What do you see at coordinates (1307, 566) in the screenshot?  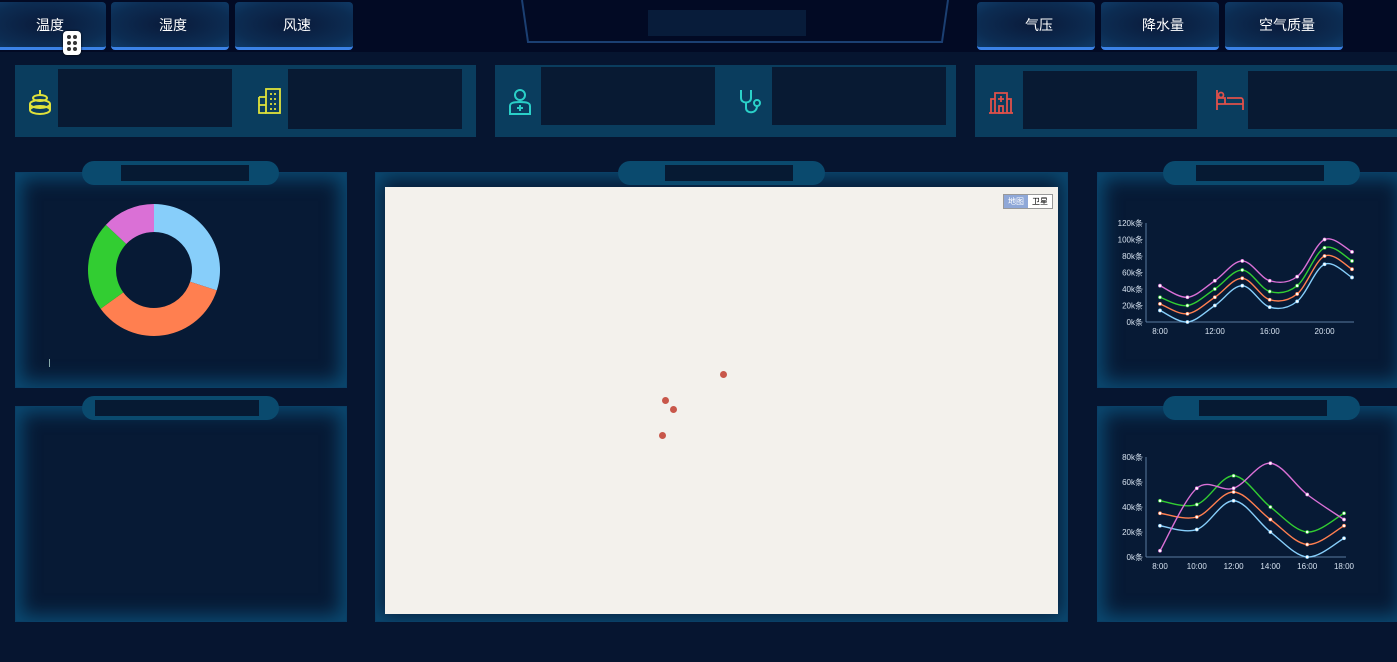 I see `x-tick-label: 16:00` at bounding box center [1307, 566].